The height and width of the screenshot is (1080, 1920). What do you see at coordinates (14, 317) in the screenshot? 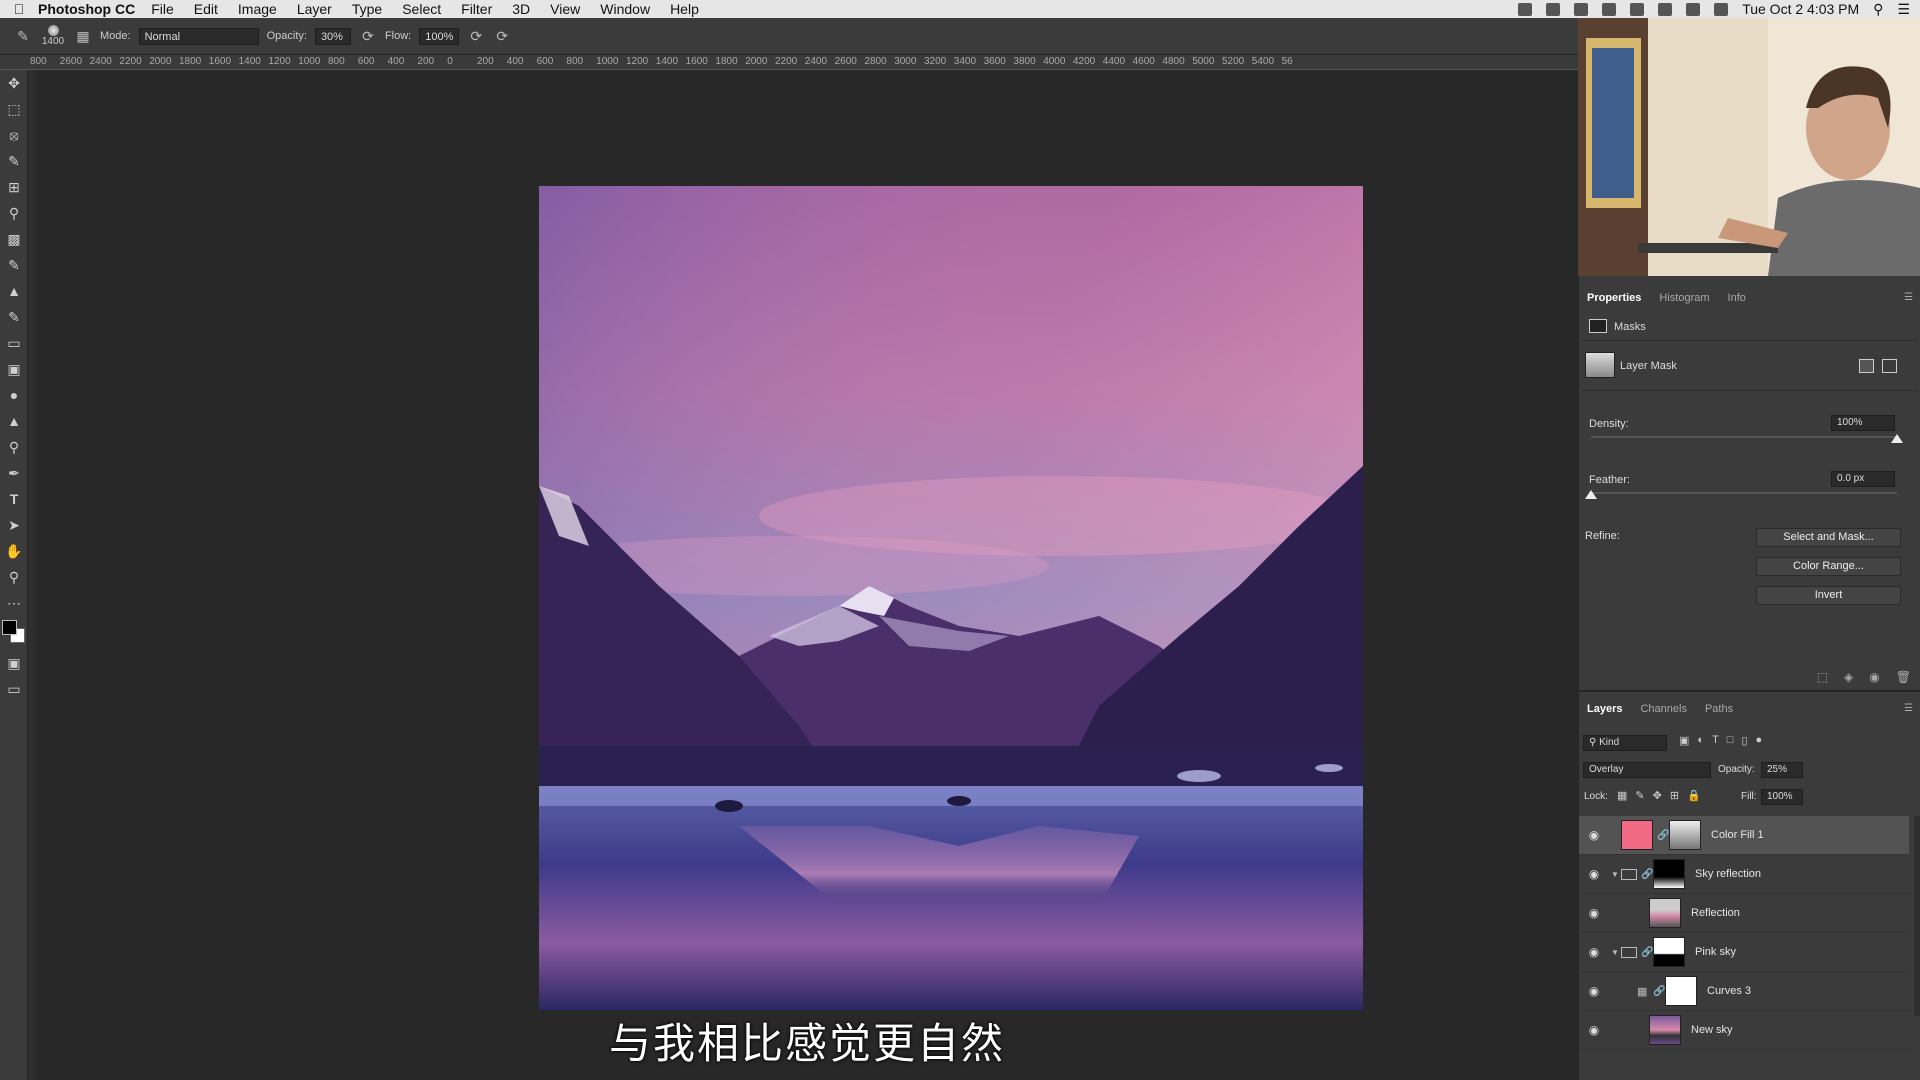
I see `history-brush-icon: ✎` at bounding box center [14, 317].